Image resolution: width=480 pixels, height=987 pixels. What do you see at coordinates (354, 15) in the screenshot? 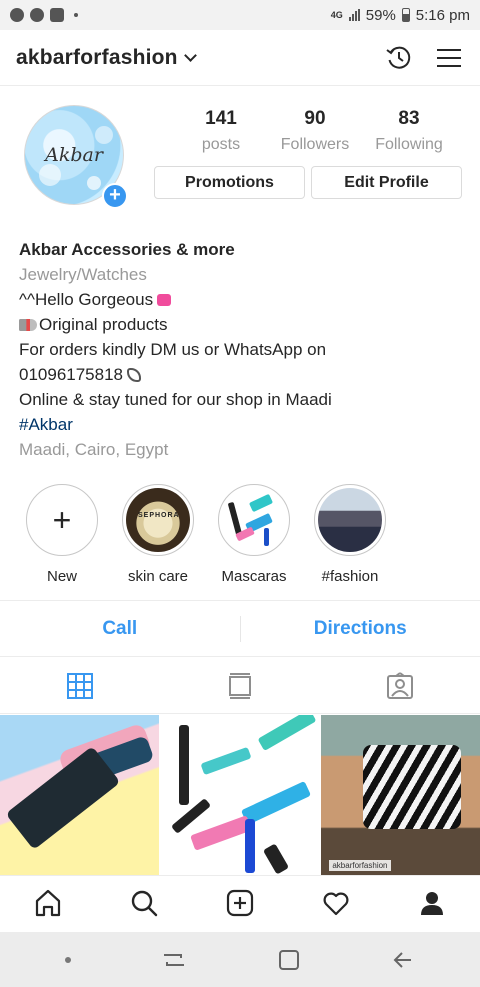
I see `signal-icon` at bounding box center [354, 15].